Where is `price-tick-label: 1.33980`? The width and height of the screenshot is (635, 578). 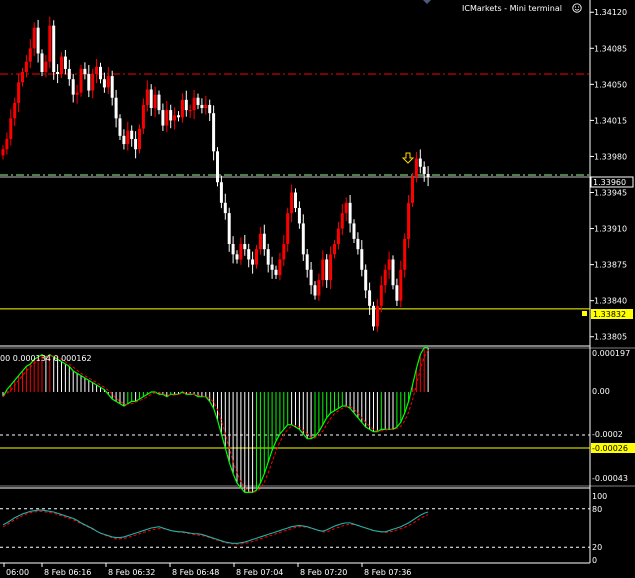 price-tick-label: 1.33980 is located at coordinates (610, 156).